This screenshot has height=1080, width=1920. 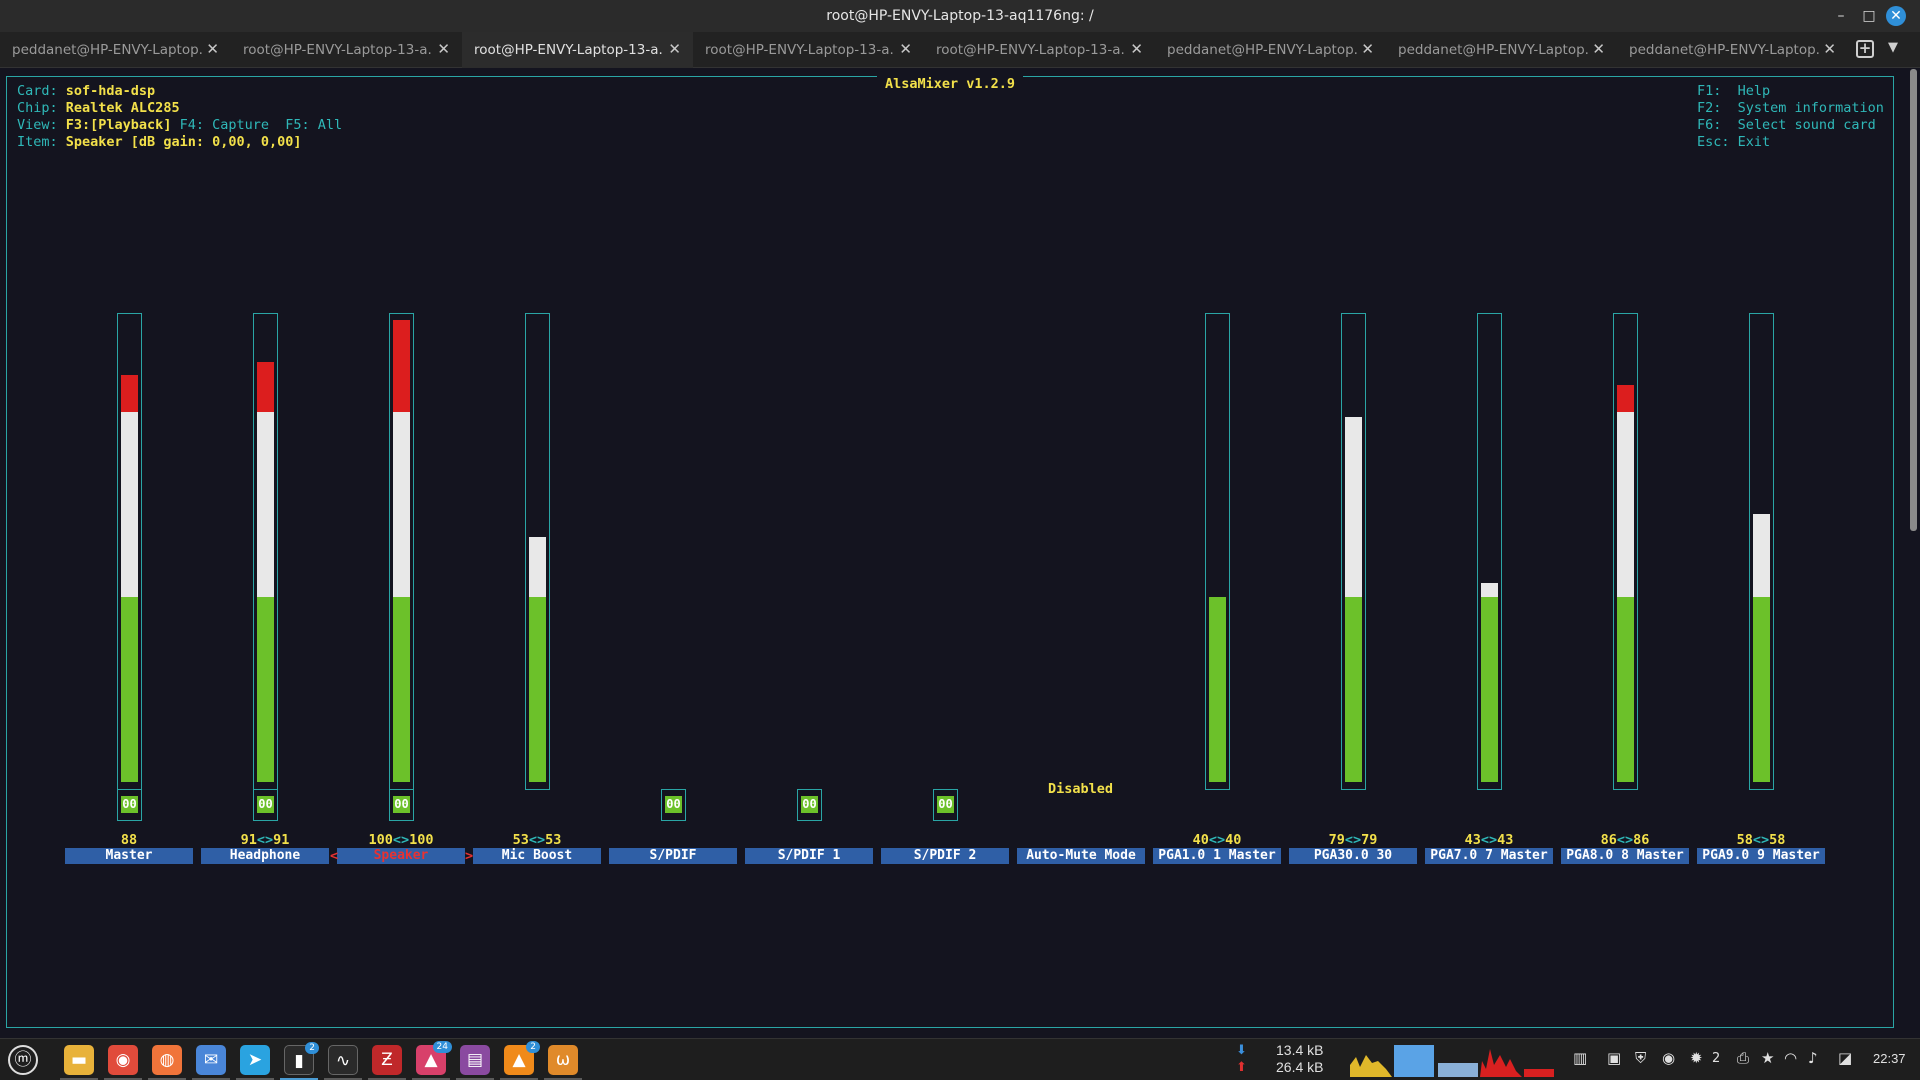 I want to click on filezilla-icon: Ƶ, so click(x=387, y=1060).